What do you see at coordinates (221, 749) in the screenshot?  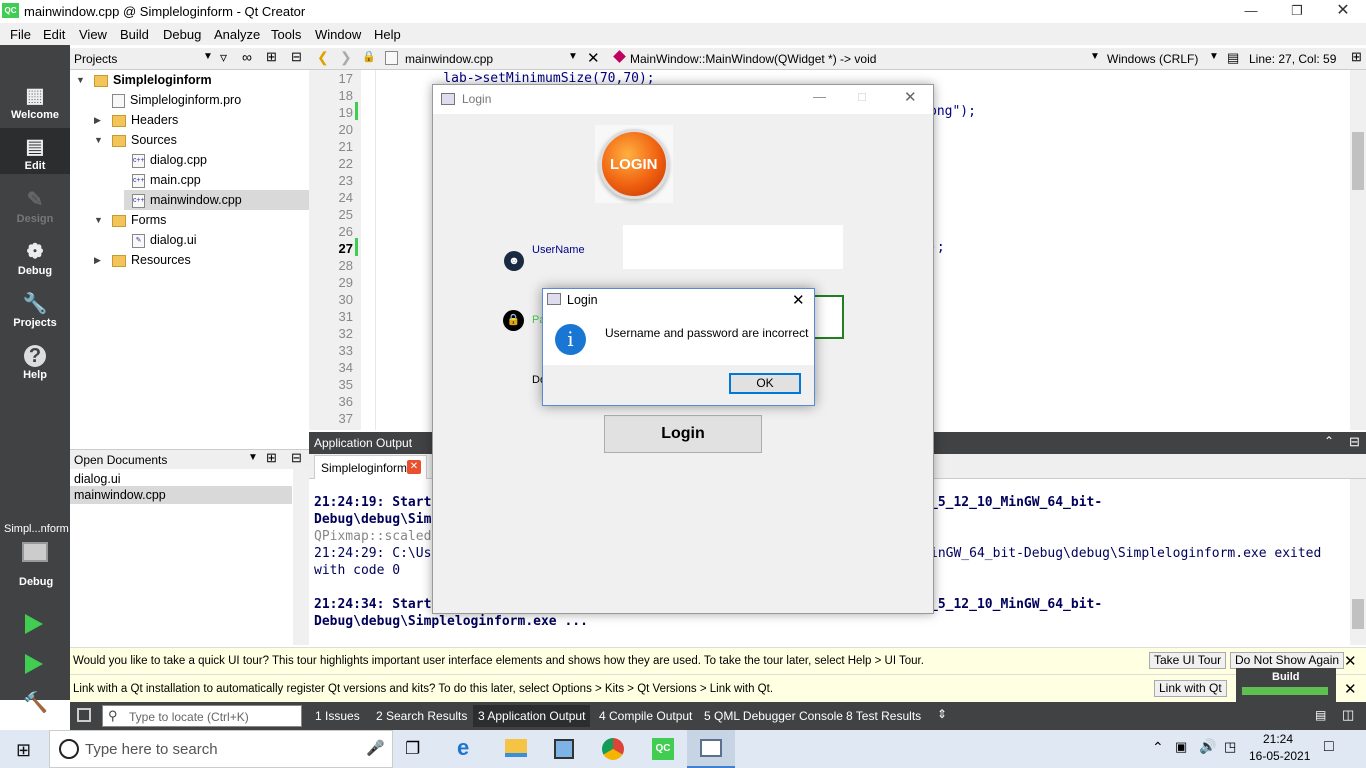 I see `taskbar-search-box: Type here to search 🎤` at bounding box center [221, 749].